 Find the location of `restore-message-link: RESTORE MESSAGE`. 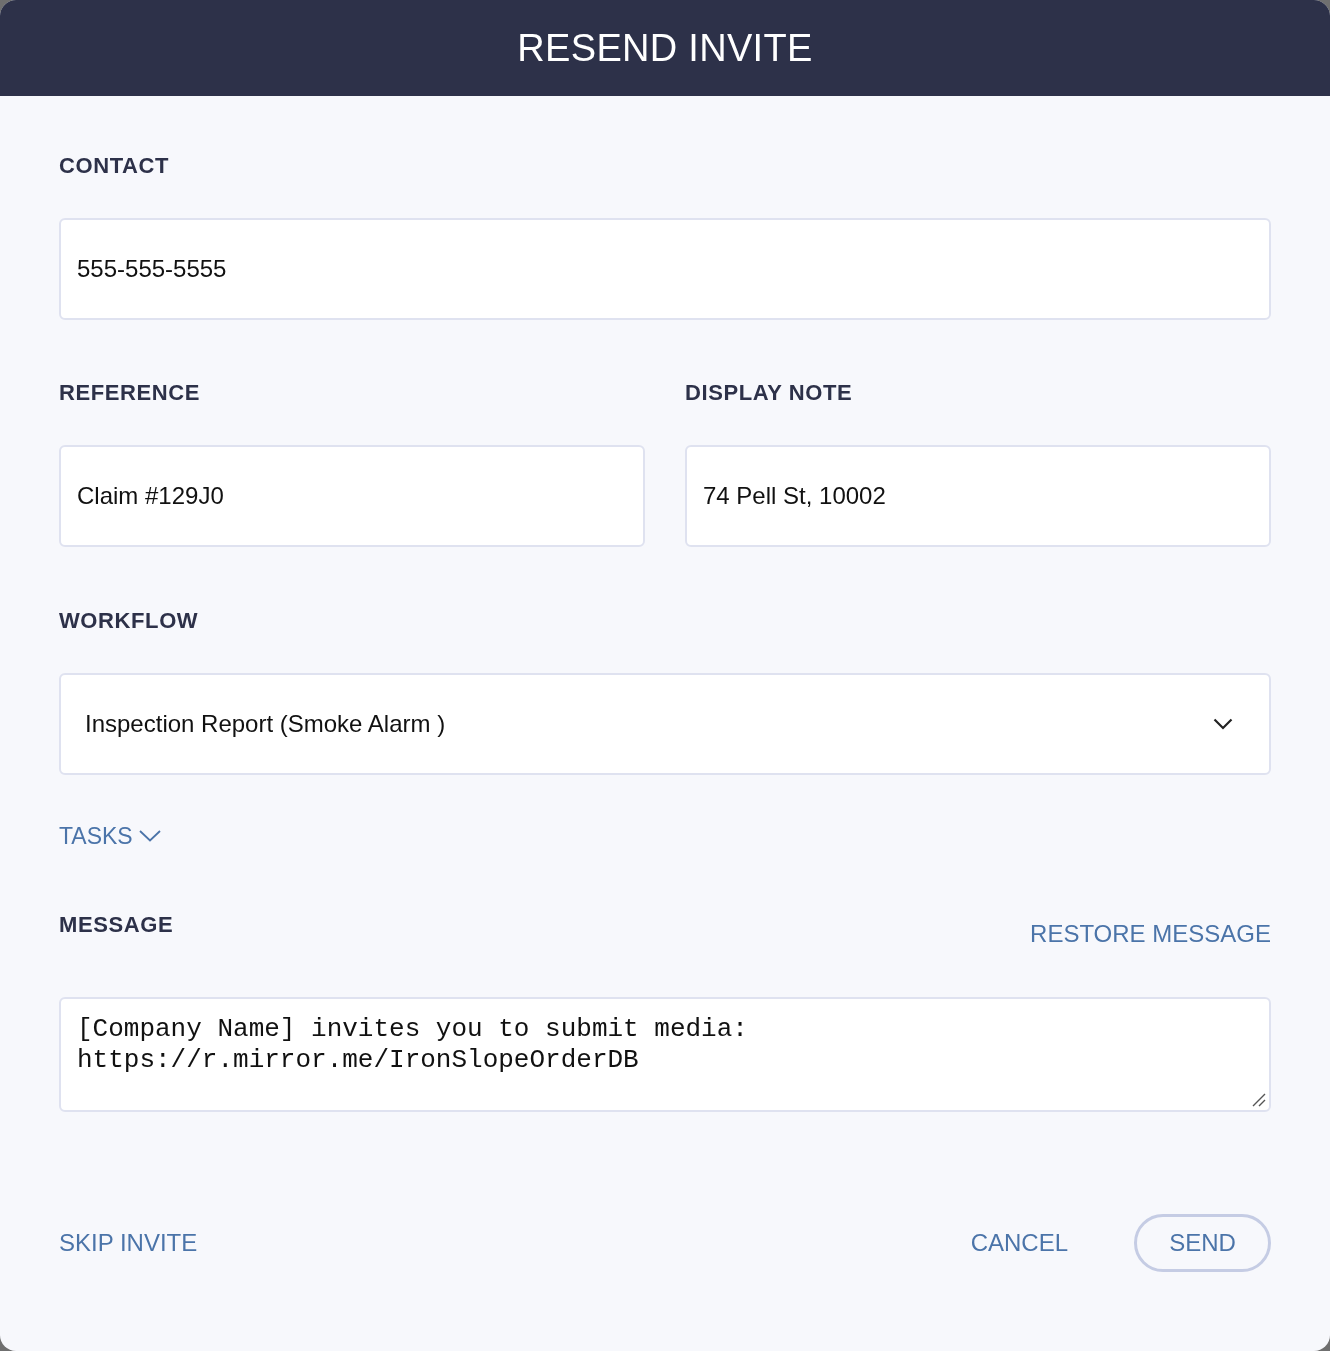

restore-message-link: RESTORE MESSAGE is located at coordinates (1150, 934).